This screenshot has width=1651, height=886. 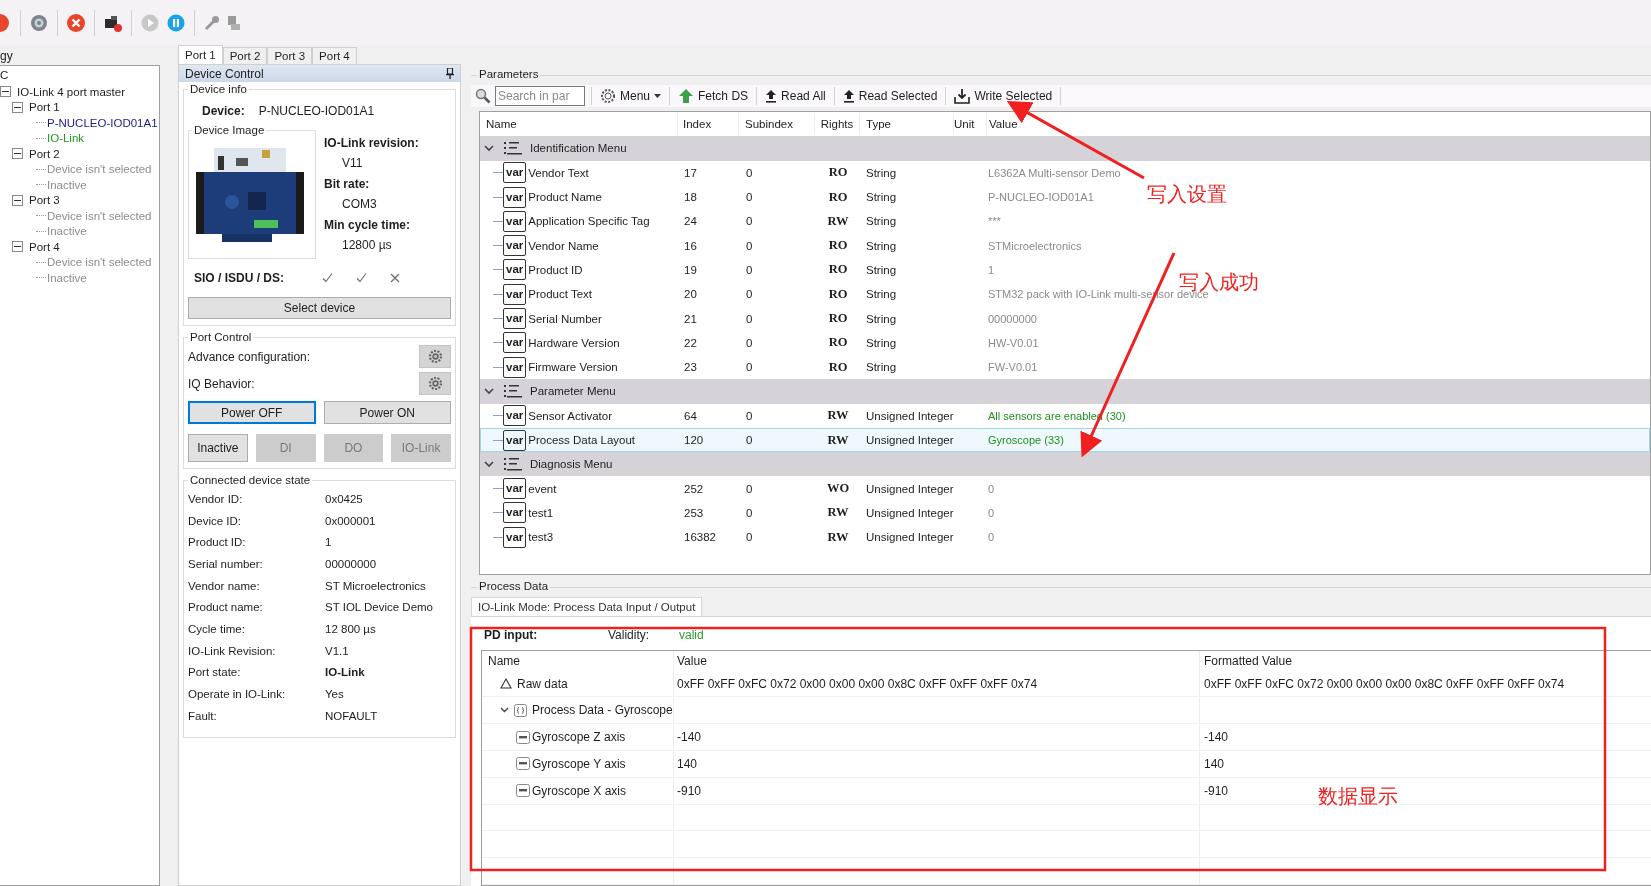 I want to click on power-button: Power ON, so click(x=387, y=412).